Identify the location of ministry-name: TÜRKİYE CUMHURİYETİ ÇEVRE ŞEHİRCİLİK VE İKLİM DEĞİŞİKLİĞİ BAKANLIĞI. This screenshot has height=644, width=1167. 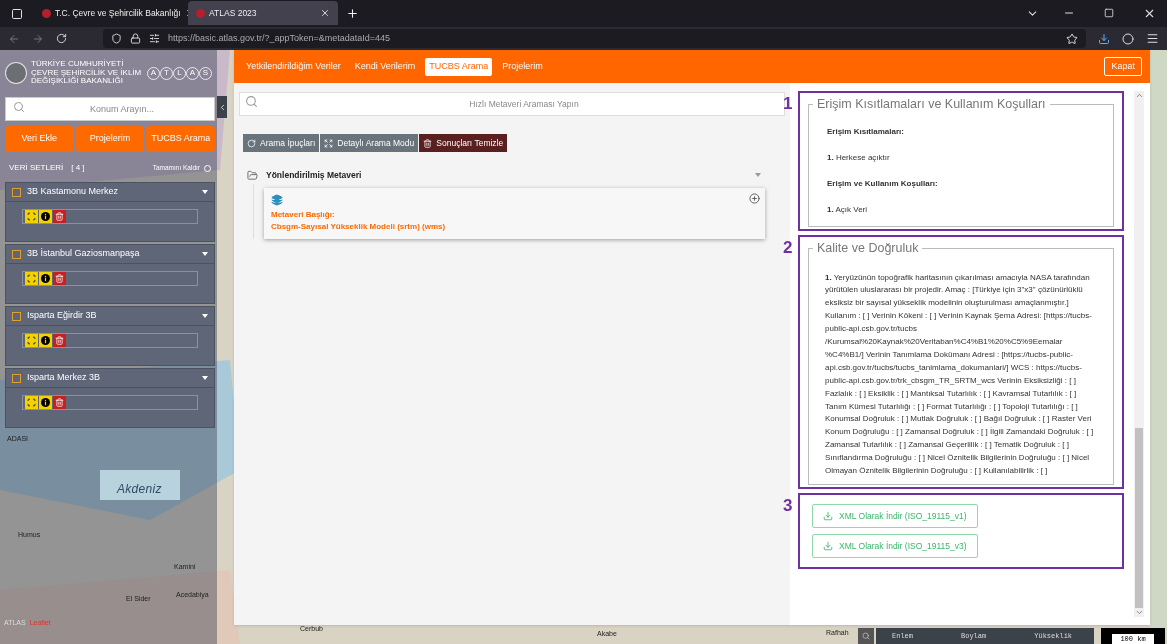
(87, 73).